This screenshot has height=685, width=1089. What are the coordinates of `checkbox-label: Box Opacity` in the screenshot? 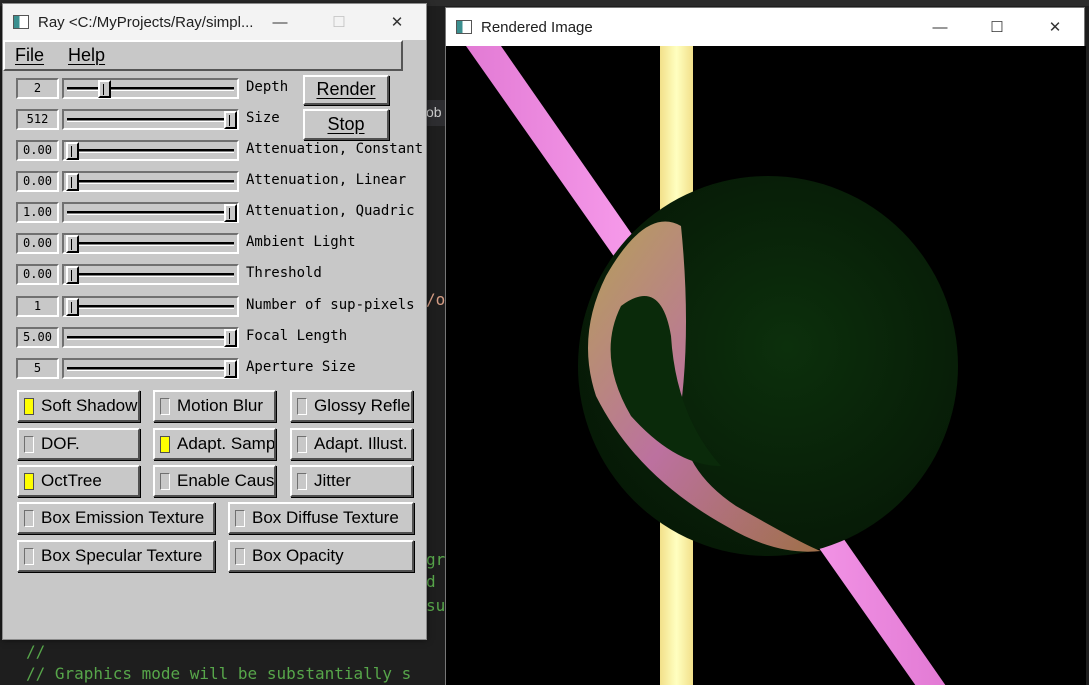 It's located at (298, 555).